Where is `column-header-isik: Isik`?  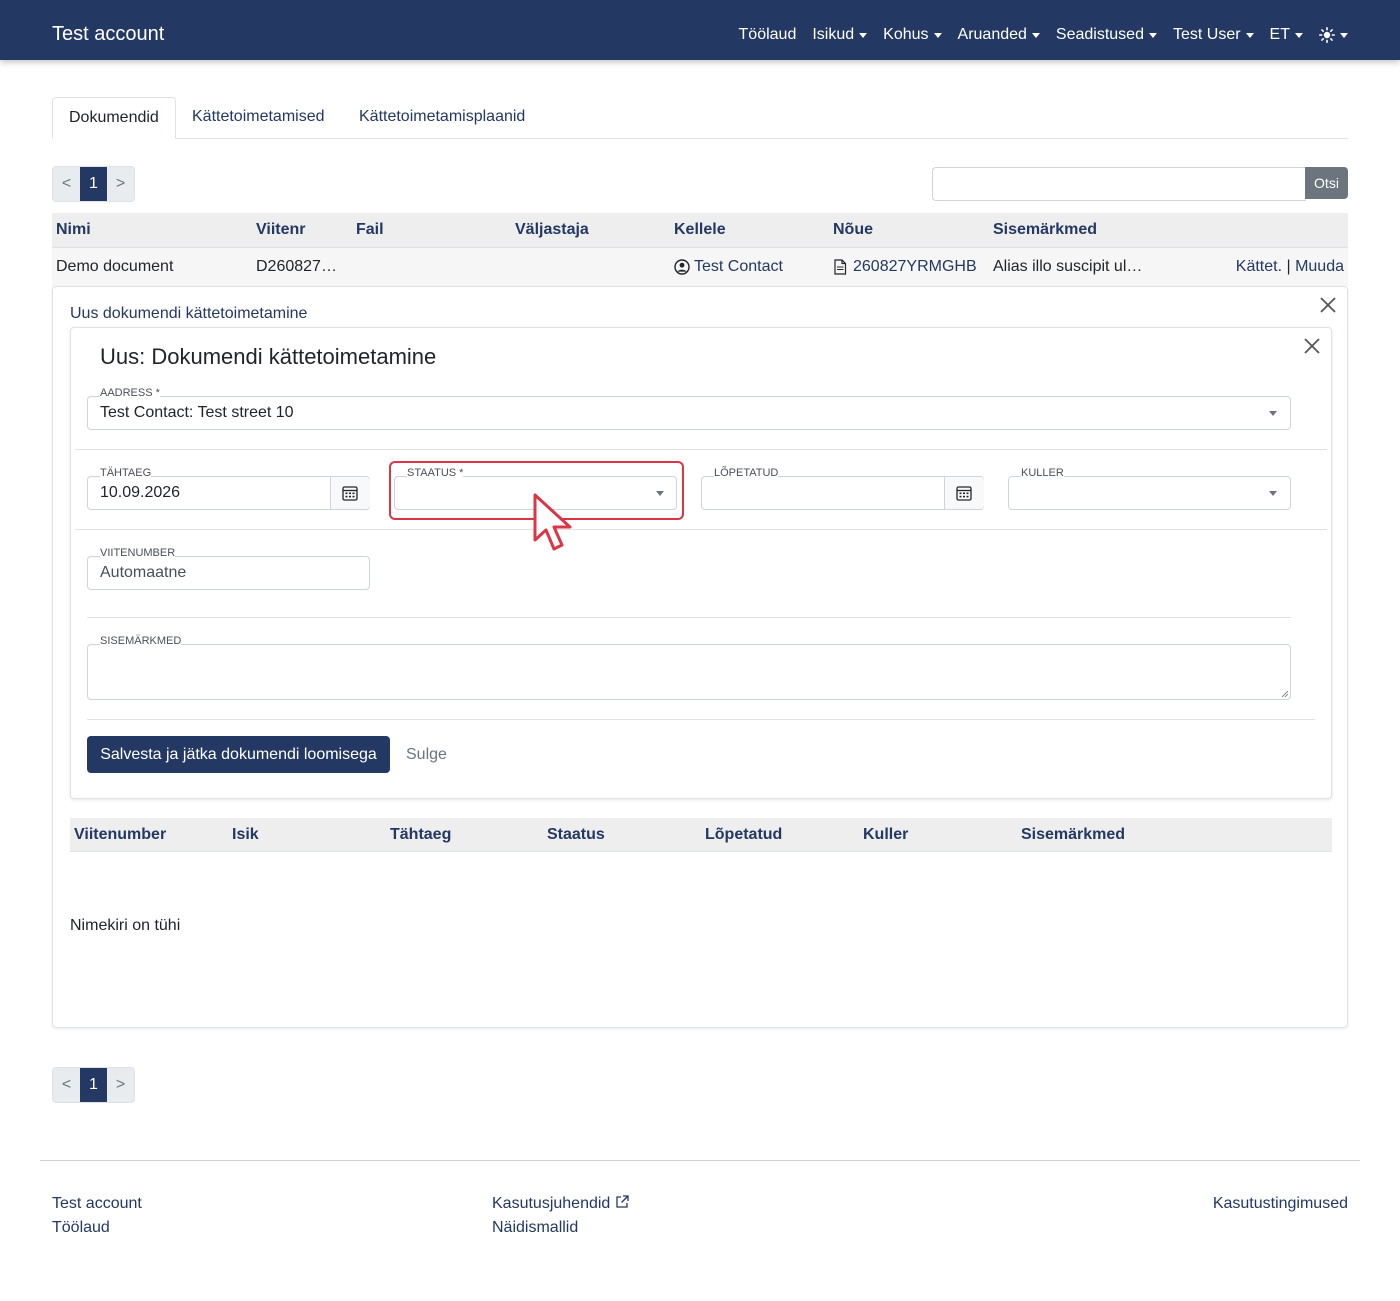 column-header-isik: Isik is located at coordinates (245, 835).